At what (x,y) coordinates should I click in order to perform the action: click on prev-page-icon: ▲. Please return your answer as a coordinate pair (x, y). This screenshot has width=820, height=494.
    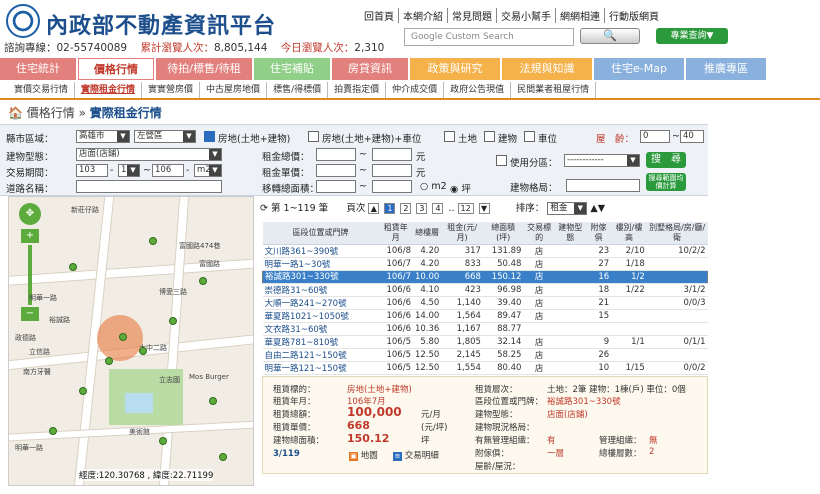
    Looking at the image, I should click on (374, 208).